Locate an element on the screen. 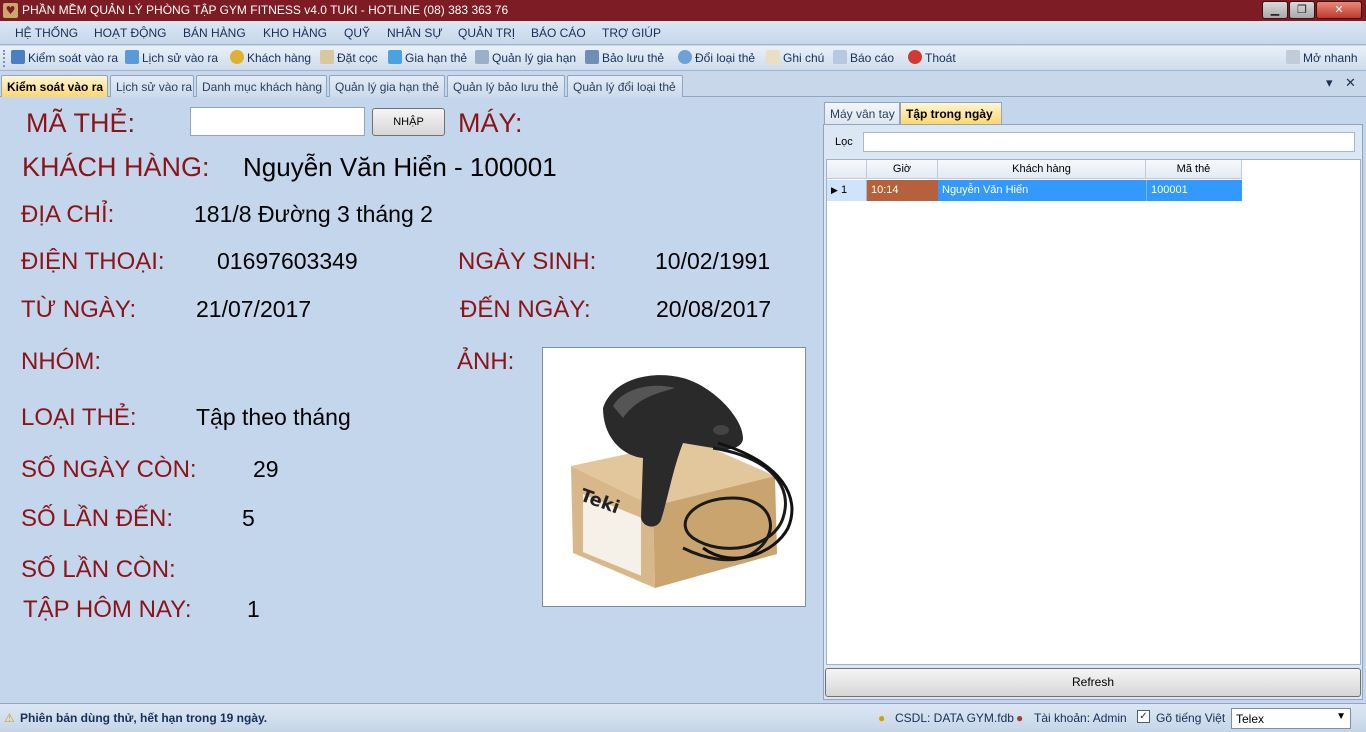 The height and width of the screenshot is (732, 1366). tab-access-control: Kiểm soát vào ra is located at coordinates (54, 86).